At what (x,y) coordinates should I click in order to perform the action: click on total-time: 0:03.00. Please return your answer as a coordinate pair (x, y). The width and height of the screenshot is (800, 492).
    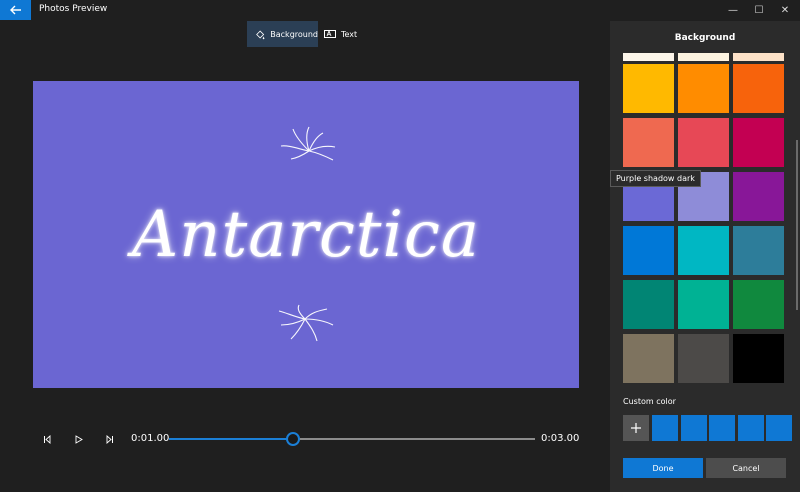
    Looking at the image, I should click on (560, 438).